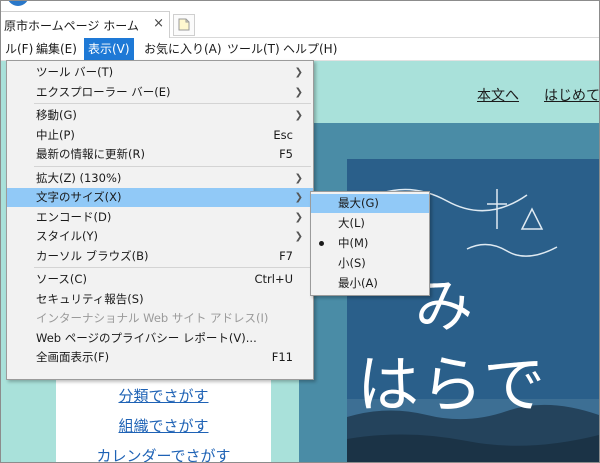 The image size is (600, 463). What do you see at coordinates (358, 283) in the screenshot?
I see `text-size-option-label: 最小(A)` at bounding box center [358, 283].